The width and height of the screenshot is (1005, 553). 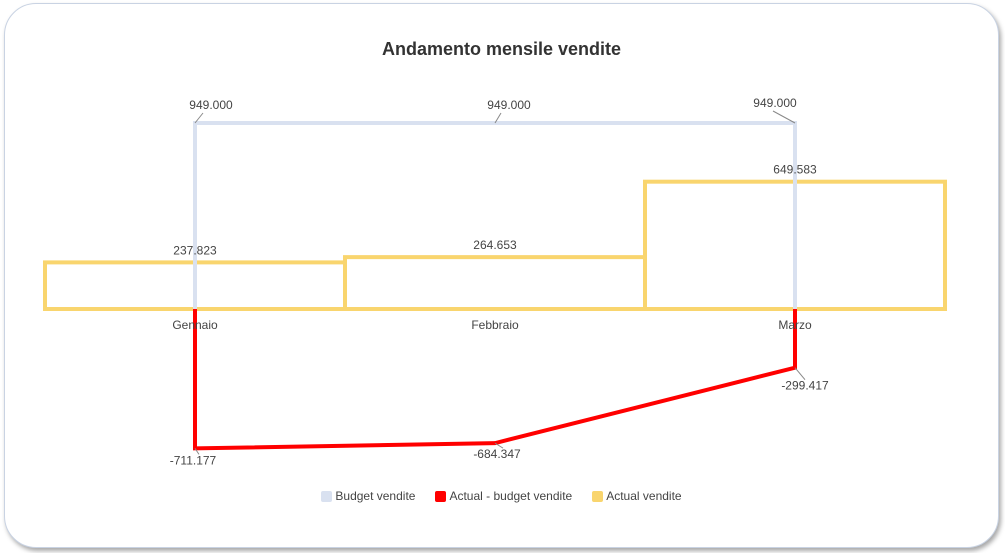 I want to click on legend-swatch-actual-minus-budget, so click(x=441, y=496).